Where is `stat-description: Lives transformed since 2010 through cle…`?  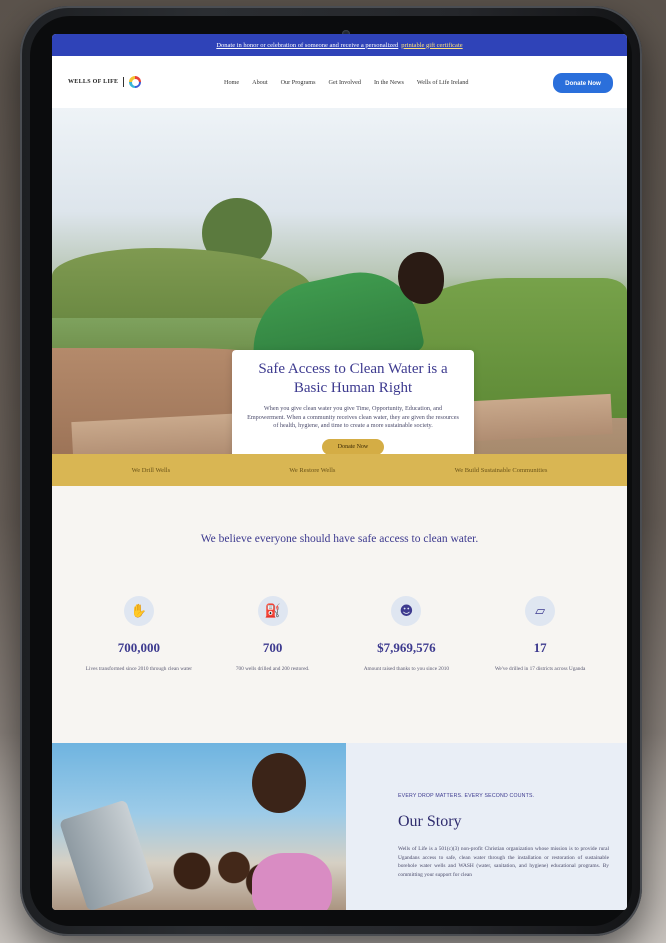 stat-description: Lives transformed since 2010 through cle… is located at coordinates (138, 669).